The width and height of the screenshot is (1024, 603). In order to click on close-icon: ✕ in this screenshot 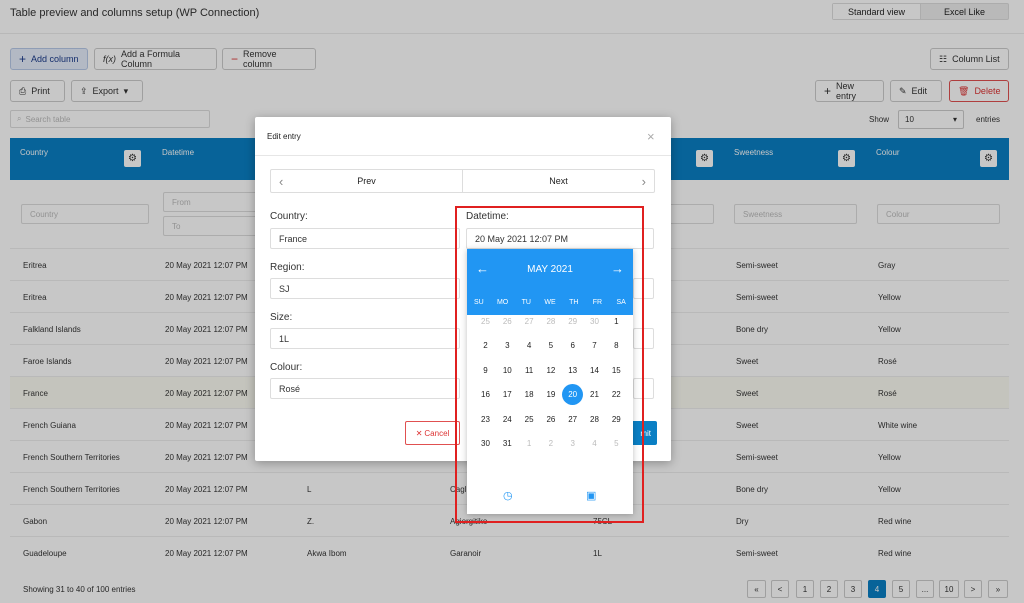, I will do `click(419, 433)`.